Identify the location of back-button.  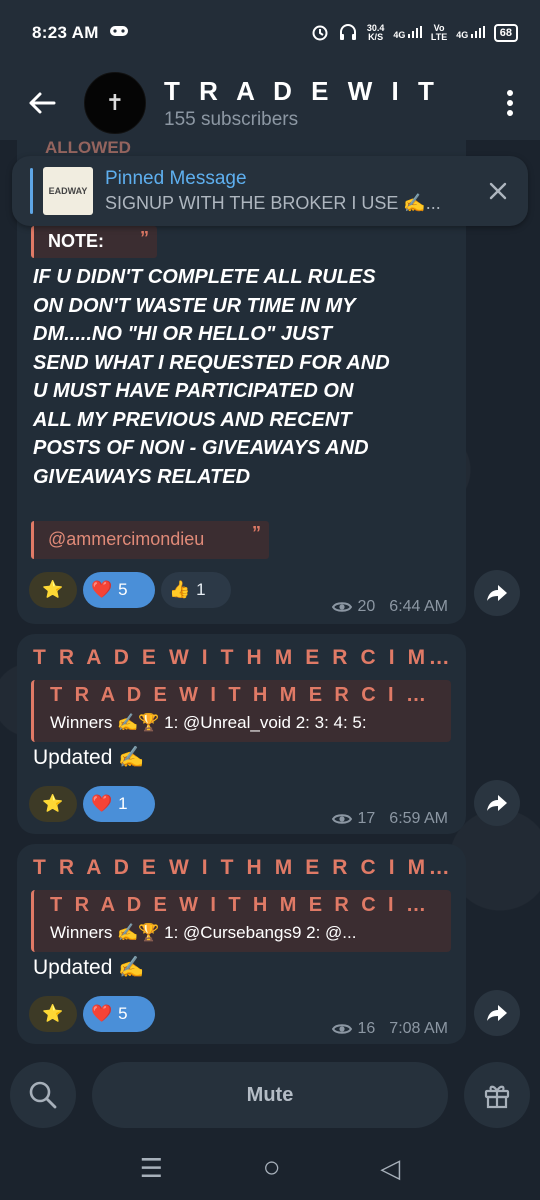
(42, 103).